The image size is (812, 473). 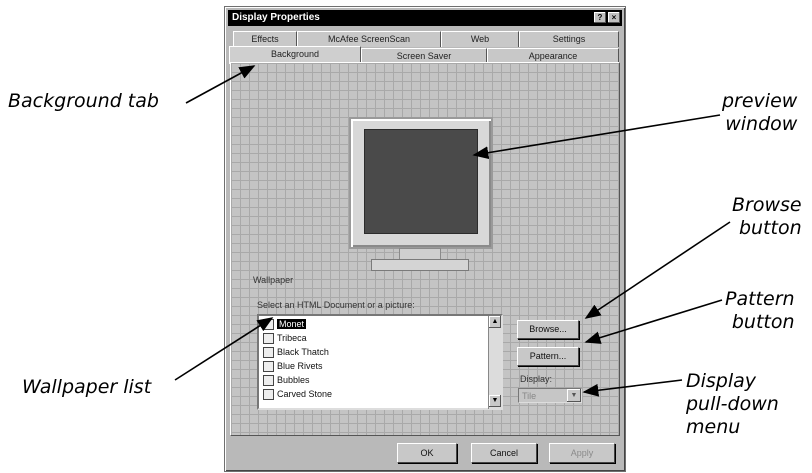 What do you see at coordinates (536, 379) in the screenshot?
I see `display-label: Display:` at bounding box center [536, 379].